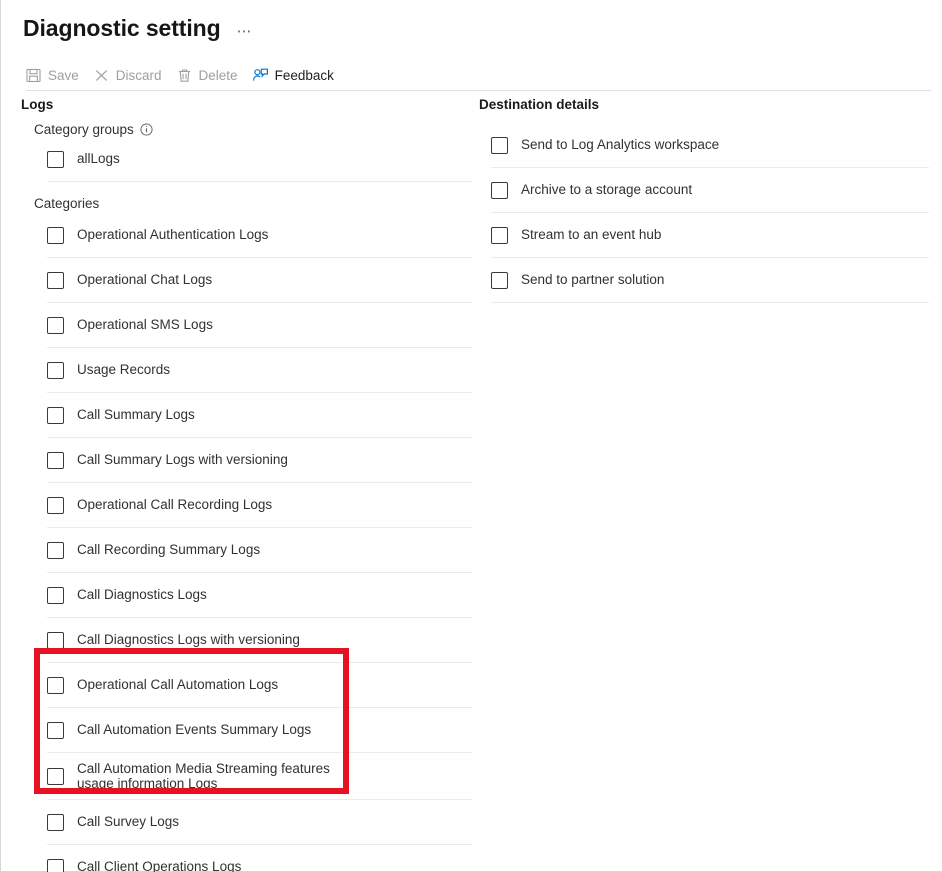 This screenshot has width=942, height=872. What do you see at coordinates (259, 415) in the screenshot?
I see `checkbox-row-call-summary-logs: Call Summary Logs` at bounding box center [259, 415].